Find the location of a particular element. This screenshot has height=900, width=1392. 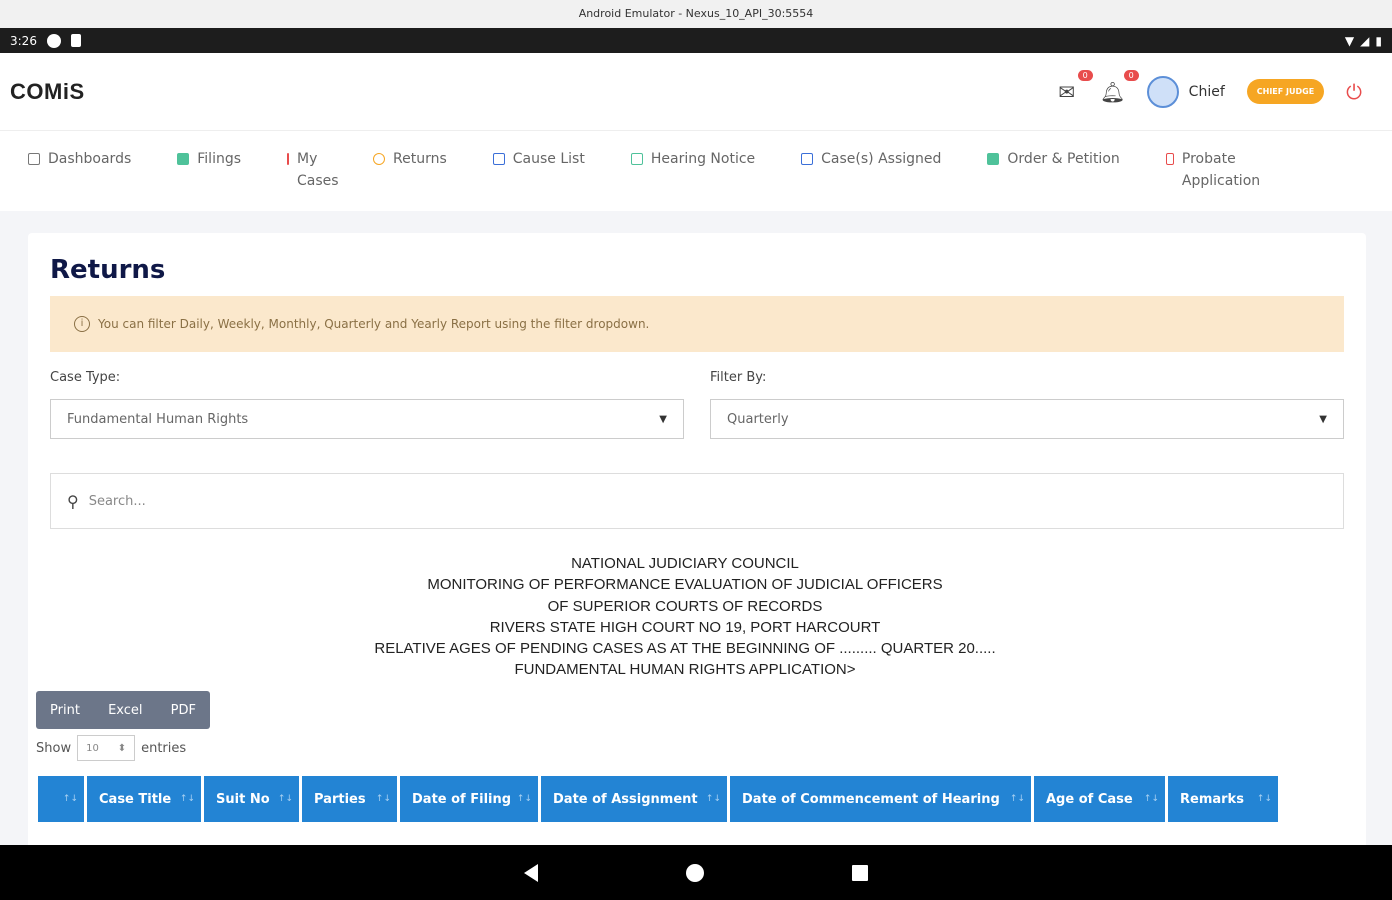

export-button-group: Print Excel PDF is located at coordinates (123, 710).